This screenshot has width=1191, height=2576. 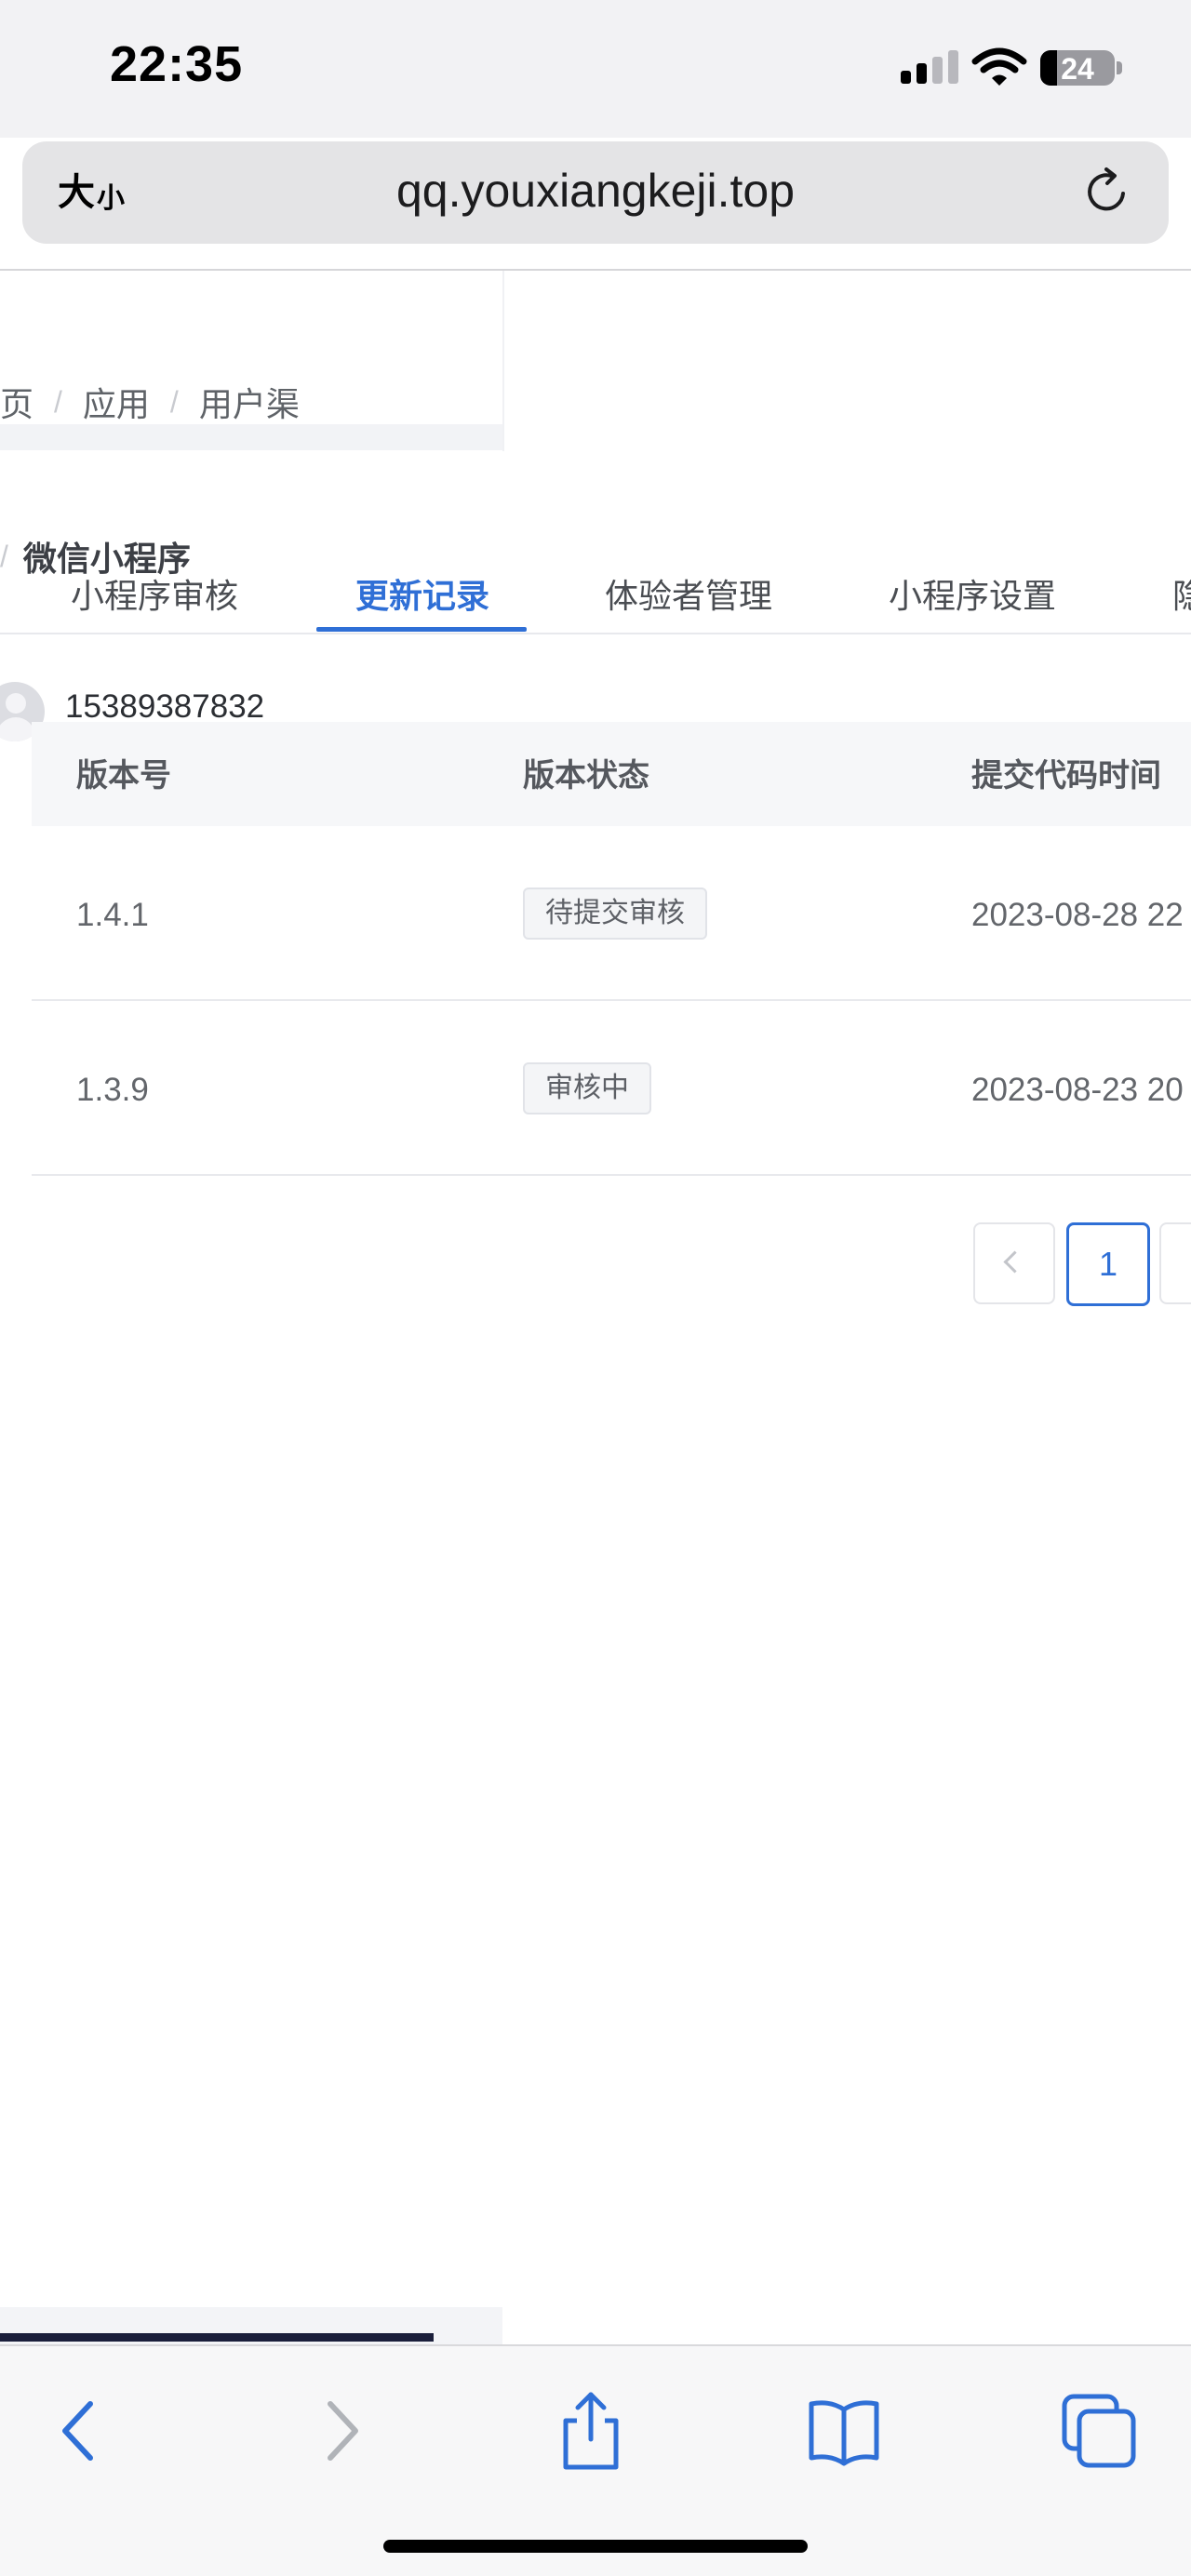 I want to click on chevron-left-icon, so click(x=1014, y=1262).